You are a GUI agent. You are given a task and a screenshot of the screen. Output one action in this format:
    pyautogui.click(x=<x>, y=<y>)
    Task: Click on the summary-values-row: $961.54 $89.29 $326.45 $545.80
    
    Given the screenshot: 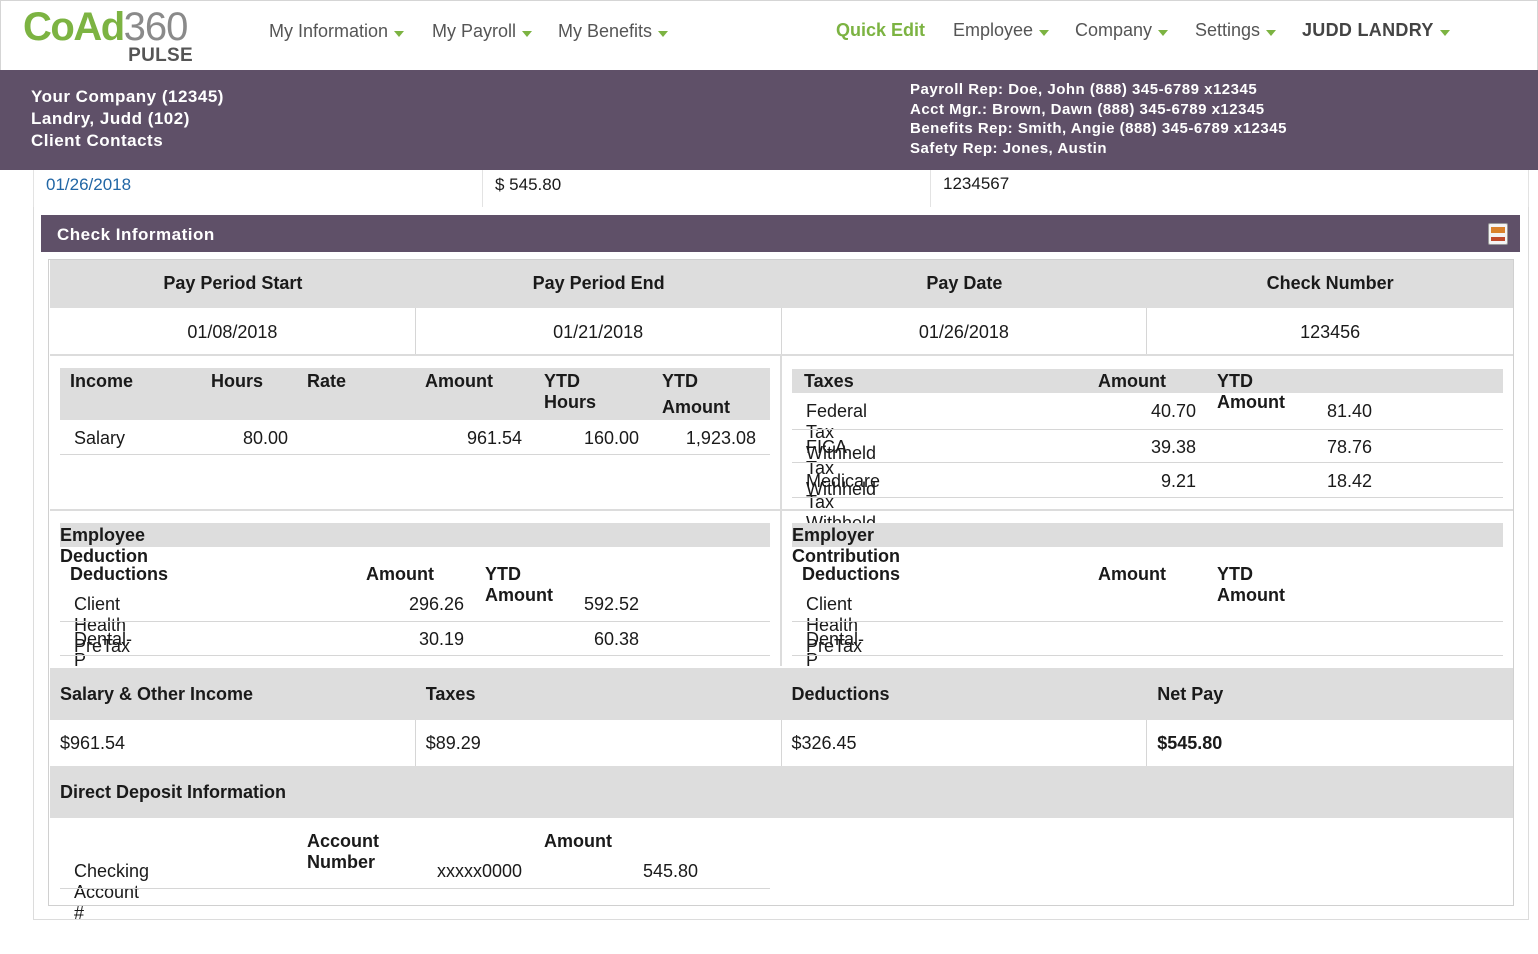 What is the action you would take?
    pyautogui.click(x=781, y=743)
    